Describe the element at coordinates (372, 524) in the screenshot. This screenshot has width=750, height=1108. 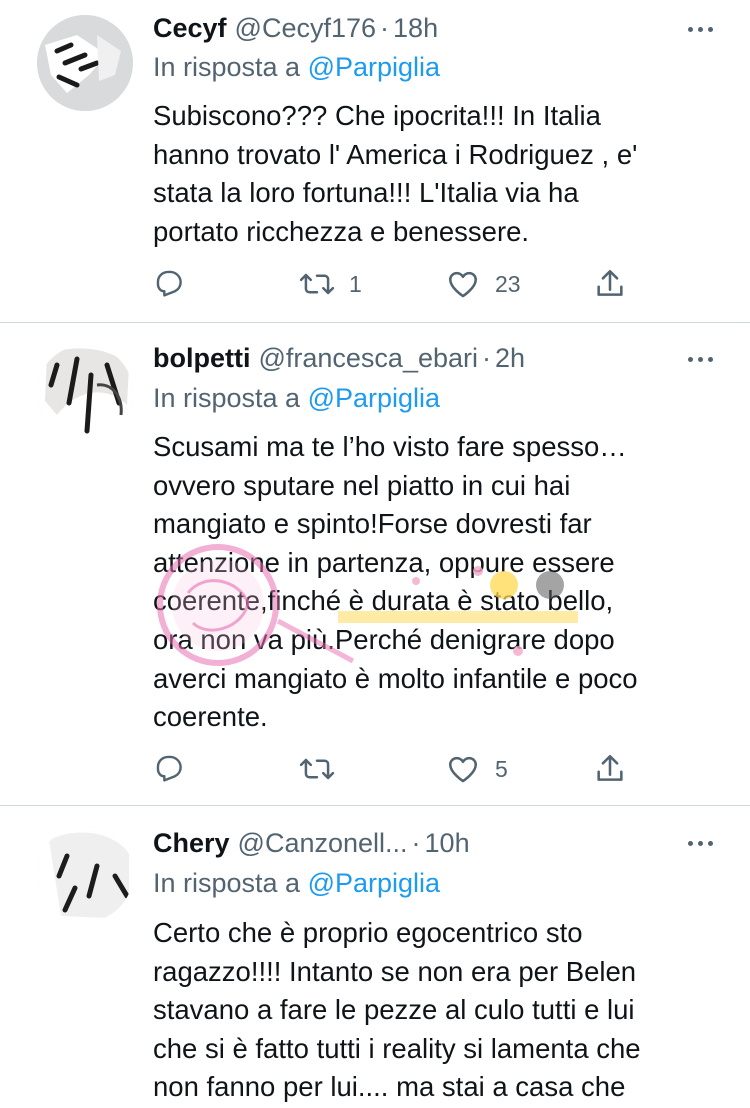
I see `tweet-text-line: mangiato e spinto!Forse dovresti far` at that location.